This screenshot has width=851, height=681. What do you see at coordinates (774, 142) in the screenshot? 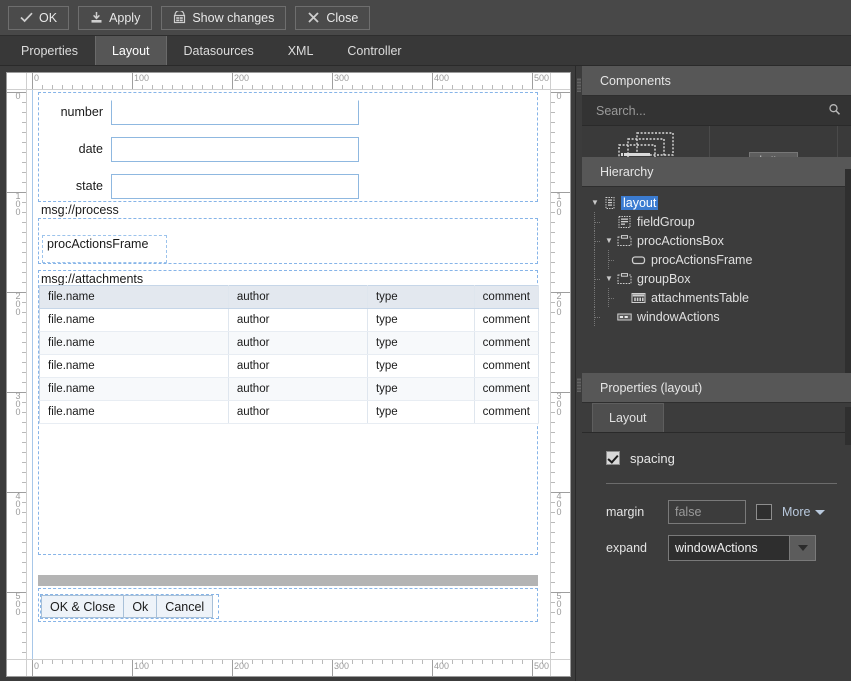
I see `palette-item-button: button` at bounding box center [774, 142].